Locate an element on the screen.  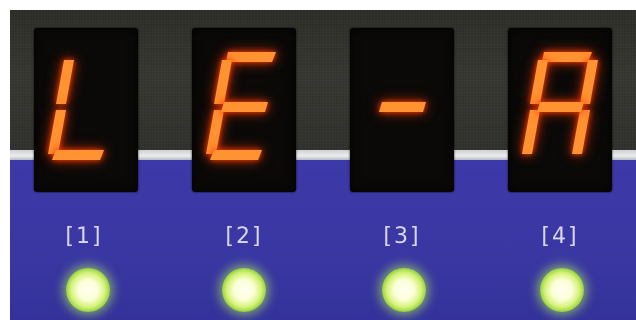
digit-2-glyph is located at coordinates (241, 106).